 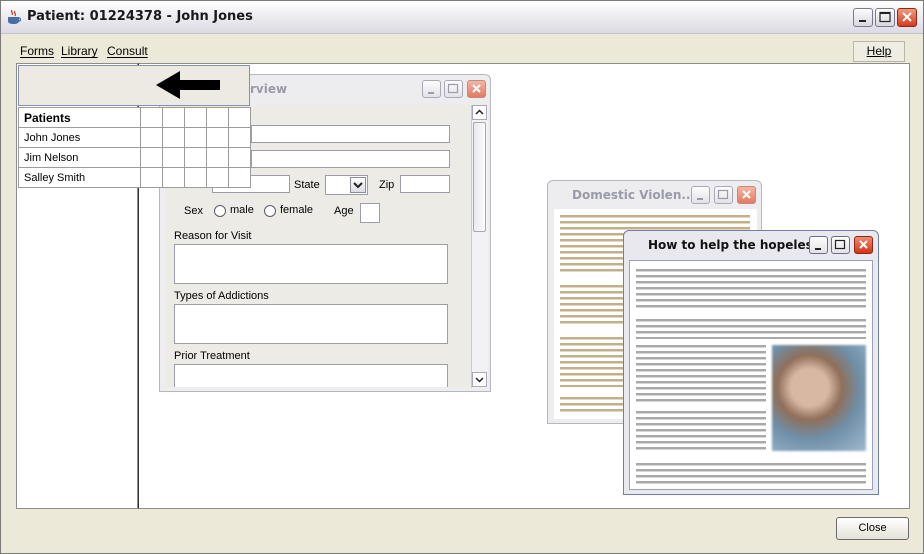 I want to click on female-label: female, so click(x=297, y=210).